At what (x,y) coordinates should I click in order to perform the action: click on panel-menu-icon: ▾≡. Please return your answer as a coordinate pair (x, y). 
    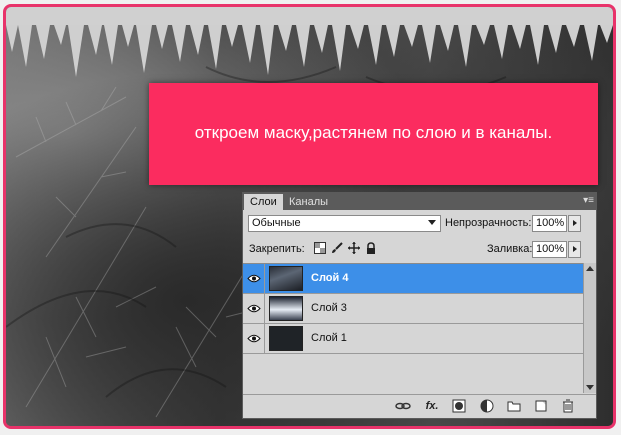
    Looking at the image, I should click on (588, 201).